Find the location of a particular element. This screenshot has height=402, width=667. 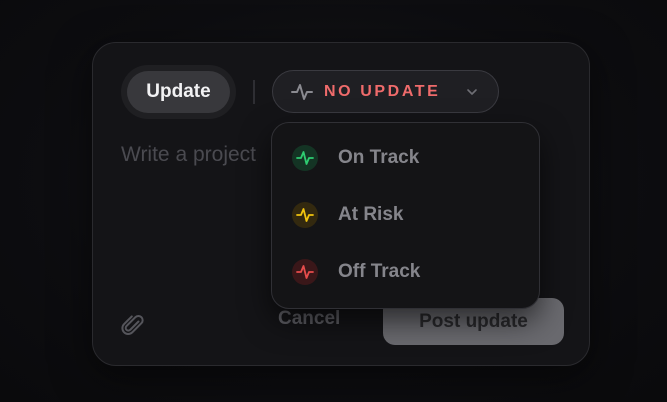

pulse-icon is located at coordinates (302, 92).